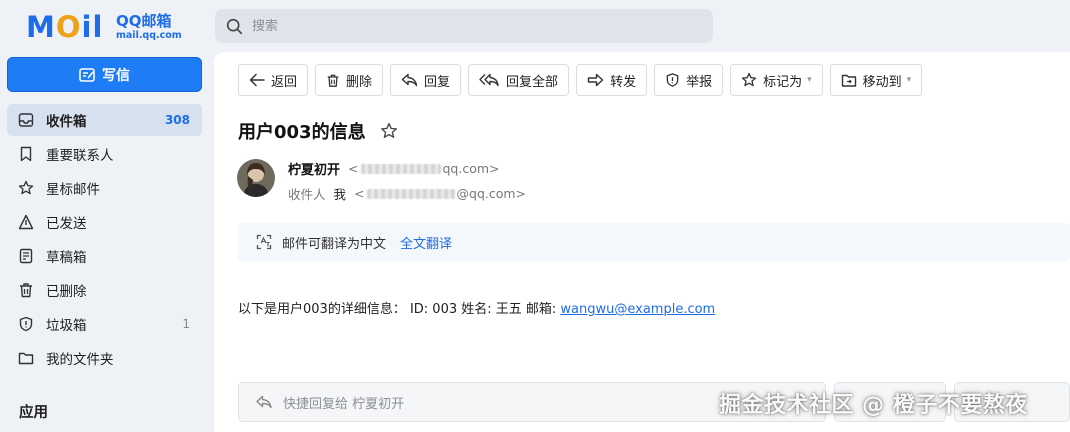  What do you see at coordinates (106, 27) in the screenshot?
I see `qq-mail-logo: MOil QQ邮箱 mail.qq.com` at bounding box center [106, 27].